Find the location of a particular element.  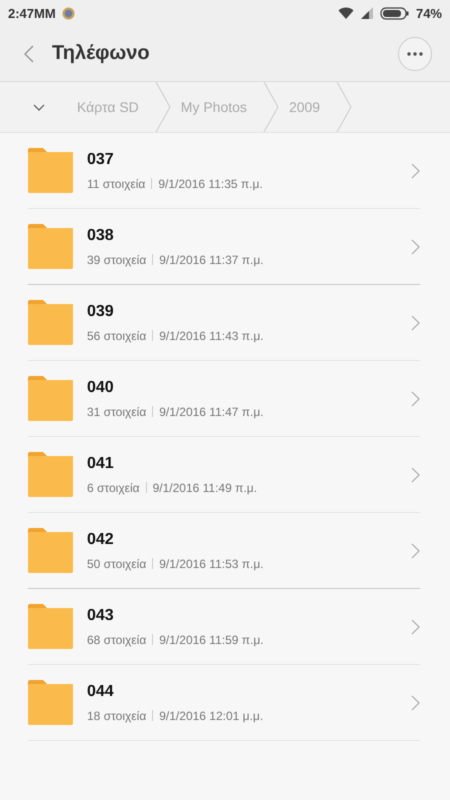

modified-date: 9/1/2016 11:37 π.μ. is located at coordinates (211, 259).